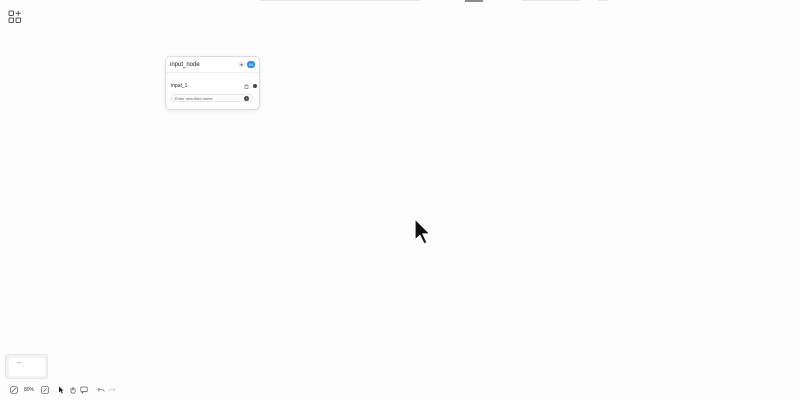 This screenshot has width=800, height=400. Describe the element at coordinates (255, 86) in the screenshot. I see `output-handle` at that location.